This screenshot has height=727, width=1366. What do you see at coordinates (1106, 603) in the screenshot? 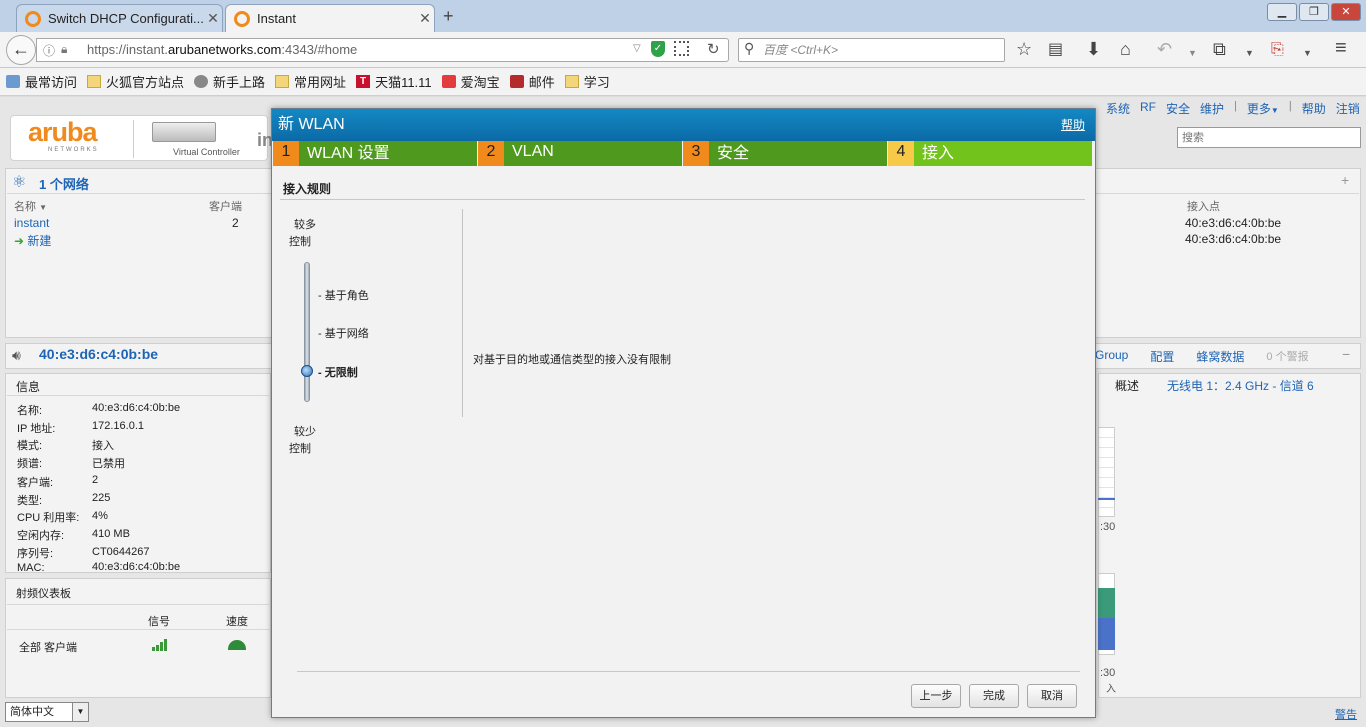
I see `chart-fill-green` at bounding box center [1106, 603].